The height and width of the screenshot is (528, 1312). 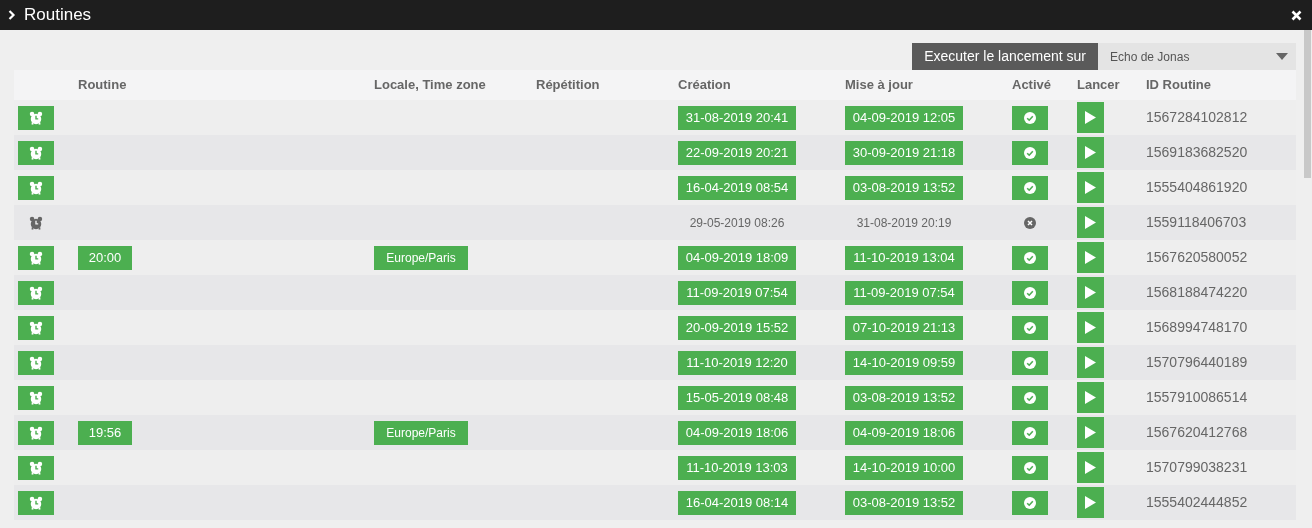 I want to click on close-icon, so click(x=1296, y=15).